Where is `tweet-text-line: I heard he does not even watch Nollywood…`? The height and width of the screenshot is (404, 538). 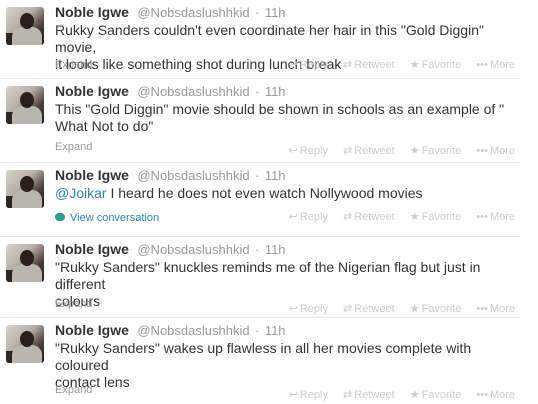 tweet-text-line: I heard he does not even watch Nollywood… is located at coordinates (264, 193).